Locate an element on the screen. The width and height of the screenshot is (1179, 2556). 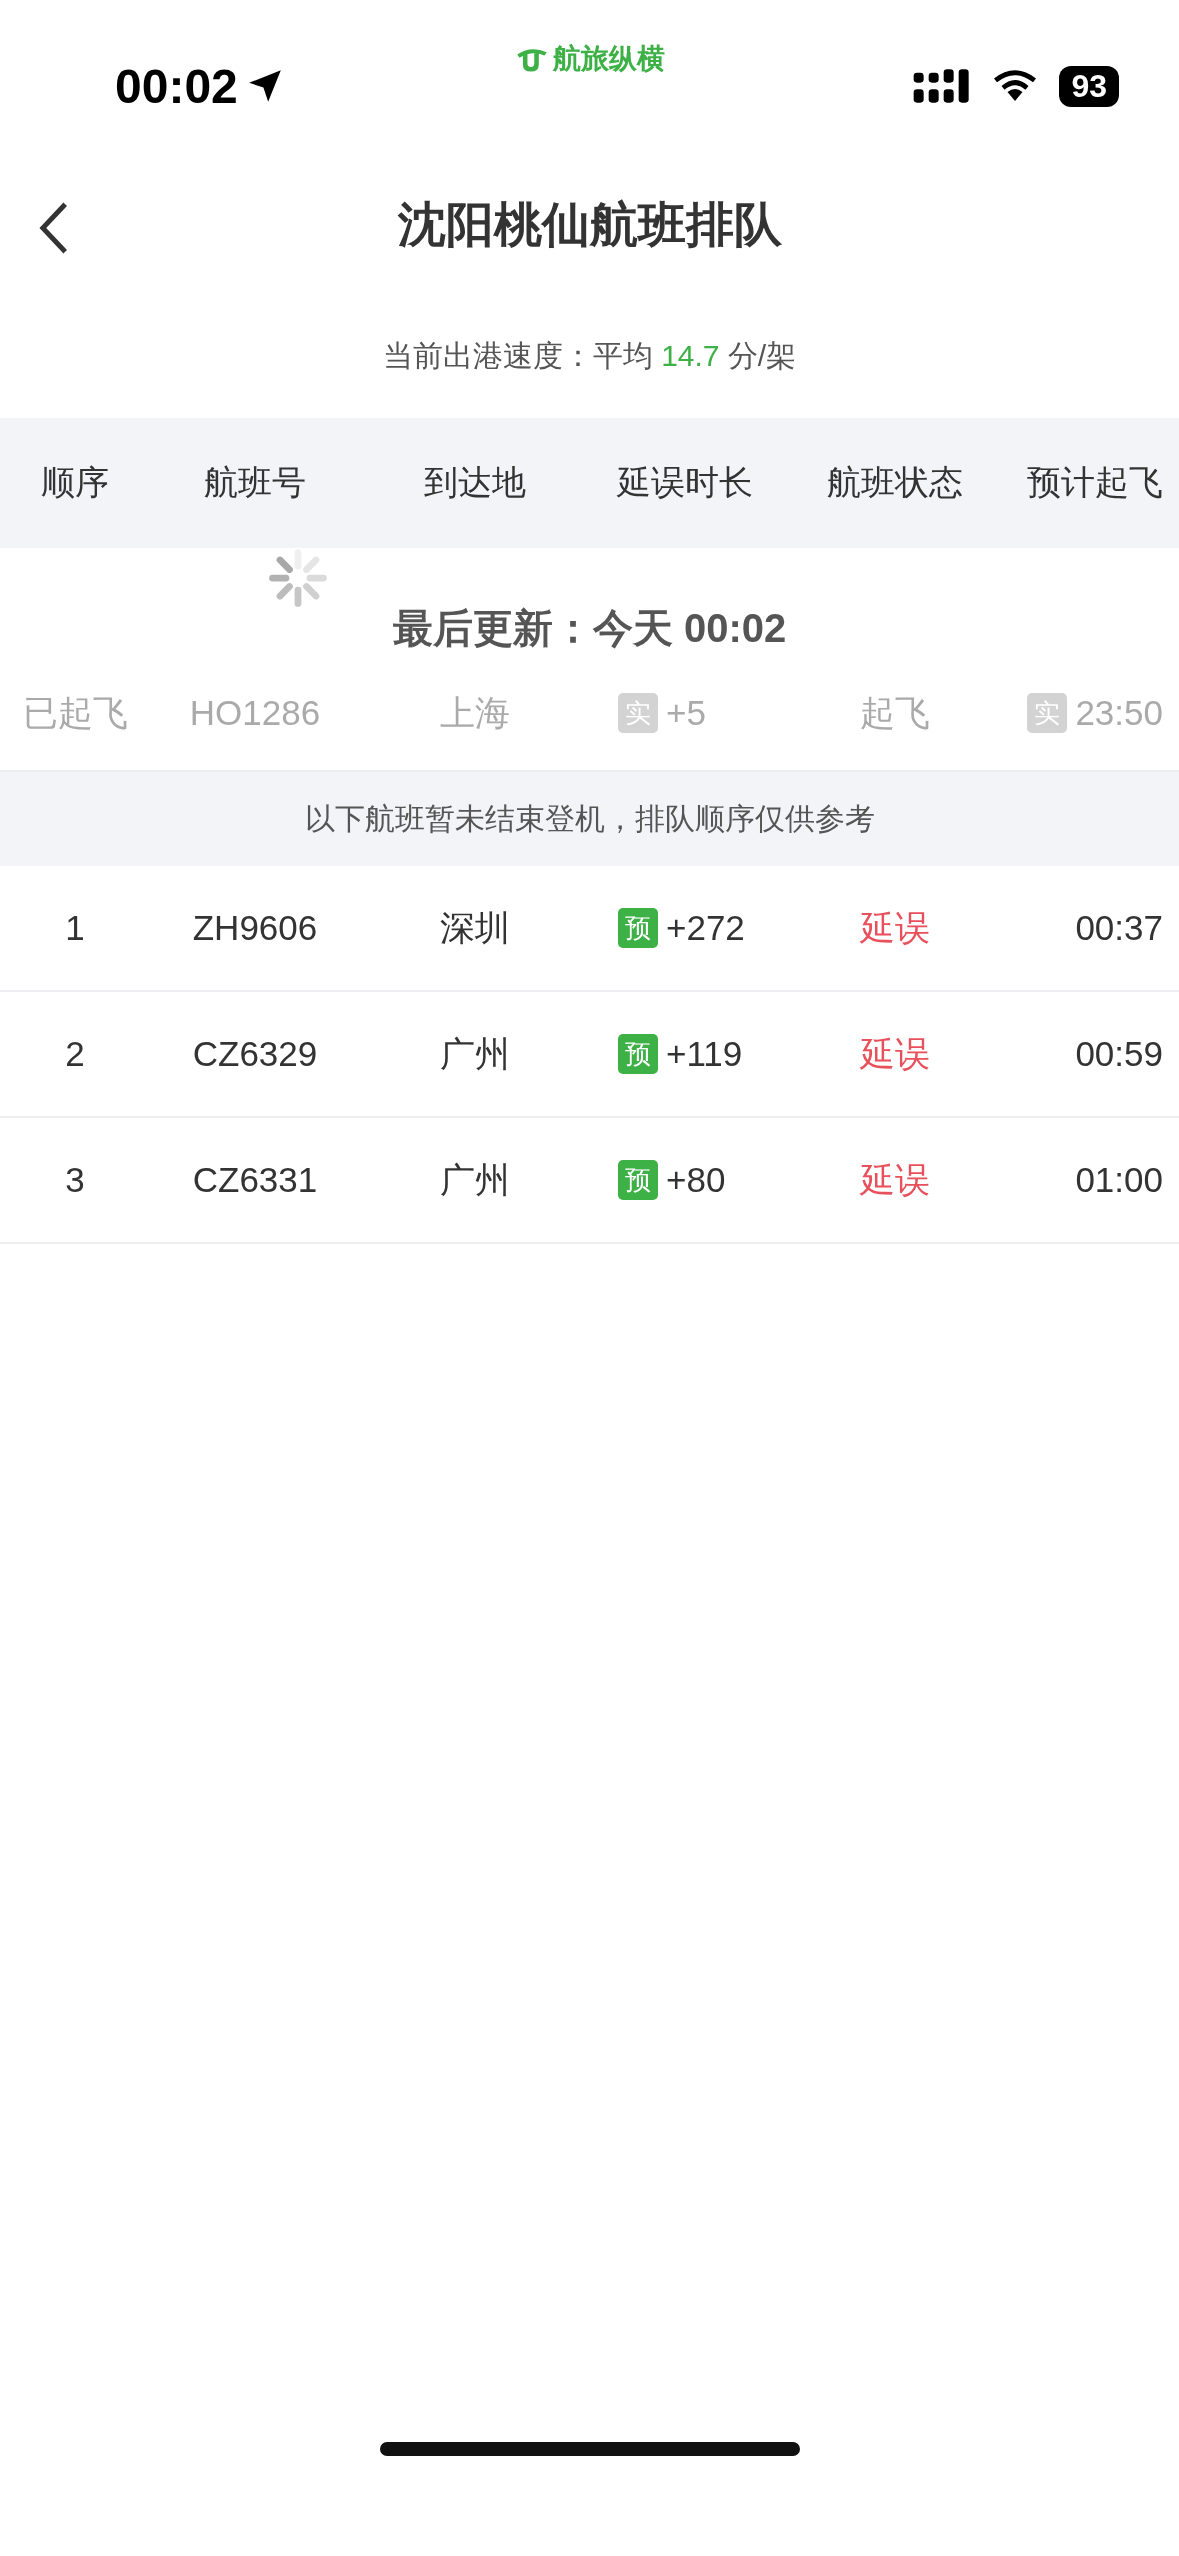
flight-row: 3 CZ6331 广州 预 +80 延误 01:00 is located at coordinates (589, 1181).